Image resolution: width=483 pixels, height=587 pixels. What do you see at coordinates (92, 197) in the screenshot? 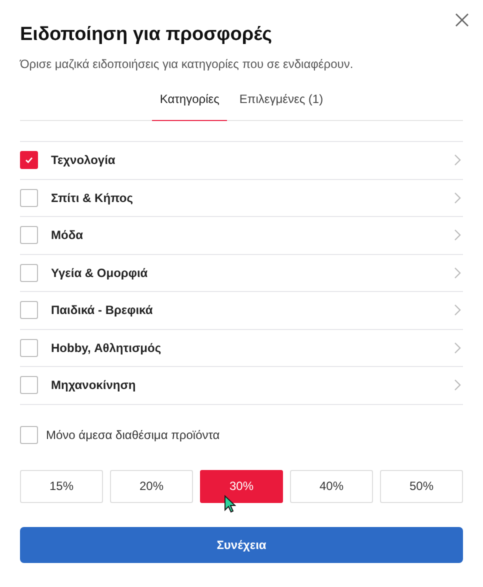
I see `category-label: Σπίτι & Κήπος` at bounding box center [92, 197].